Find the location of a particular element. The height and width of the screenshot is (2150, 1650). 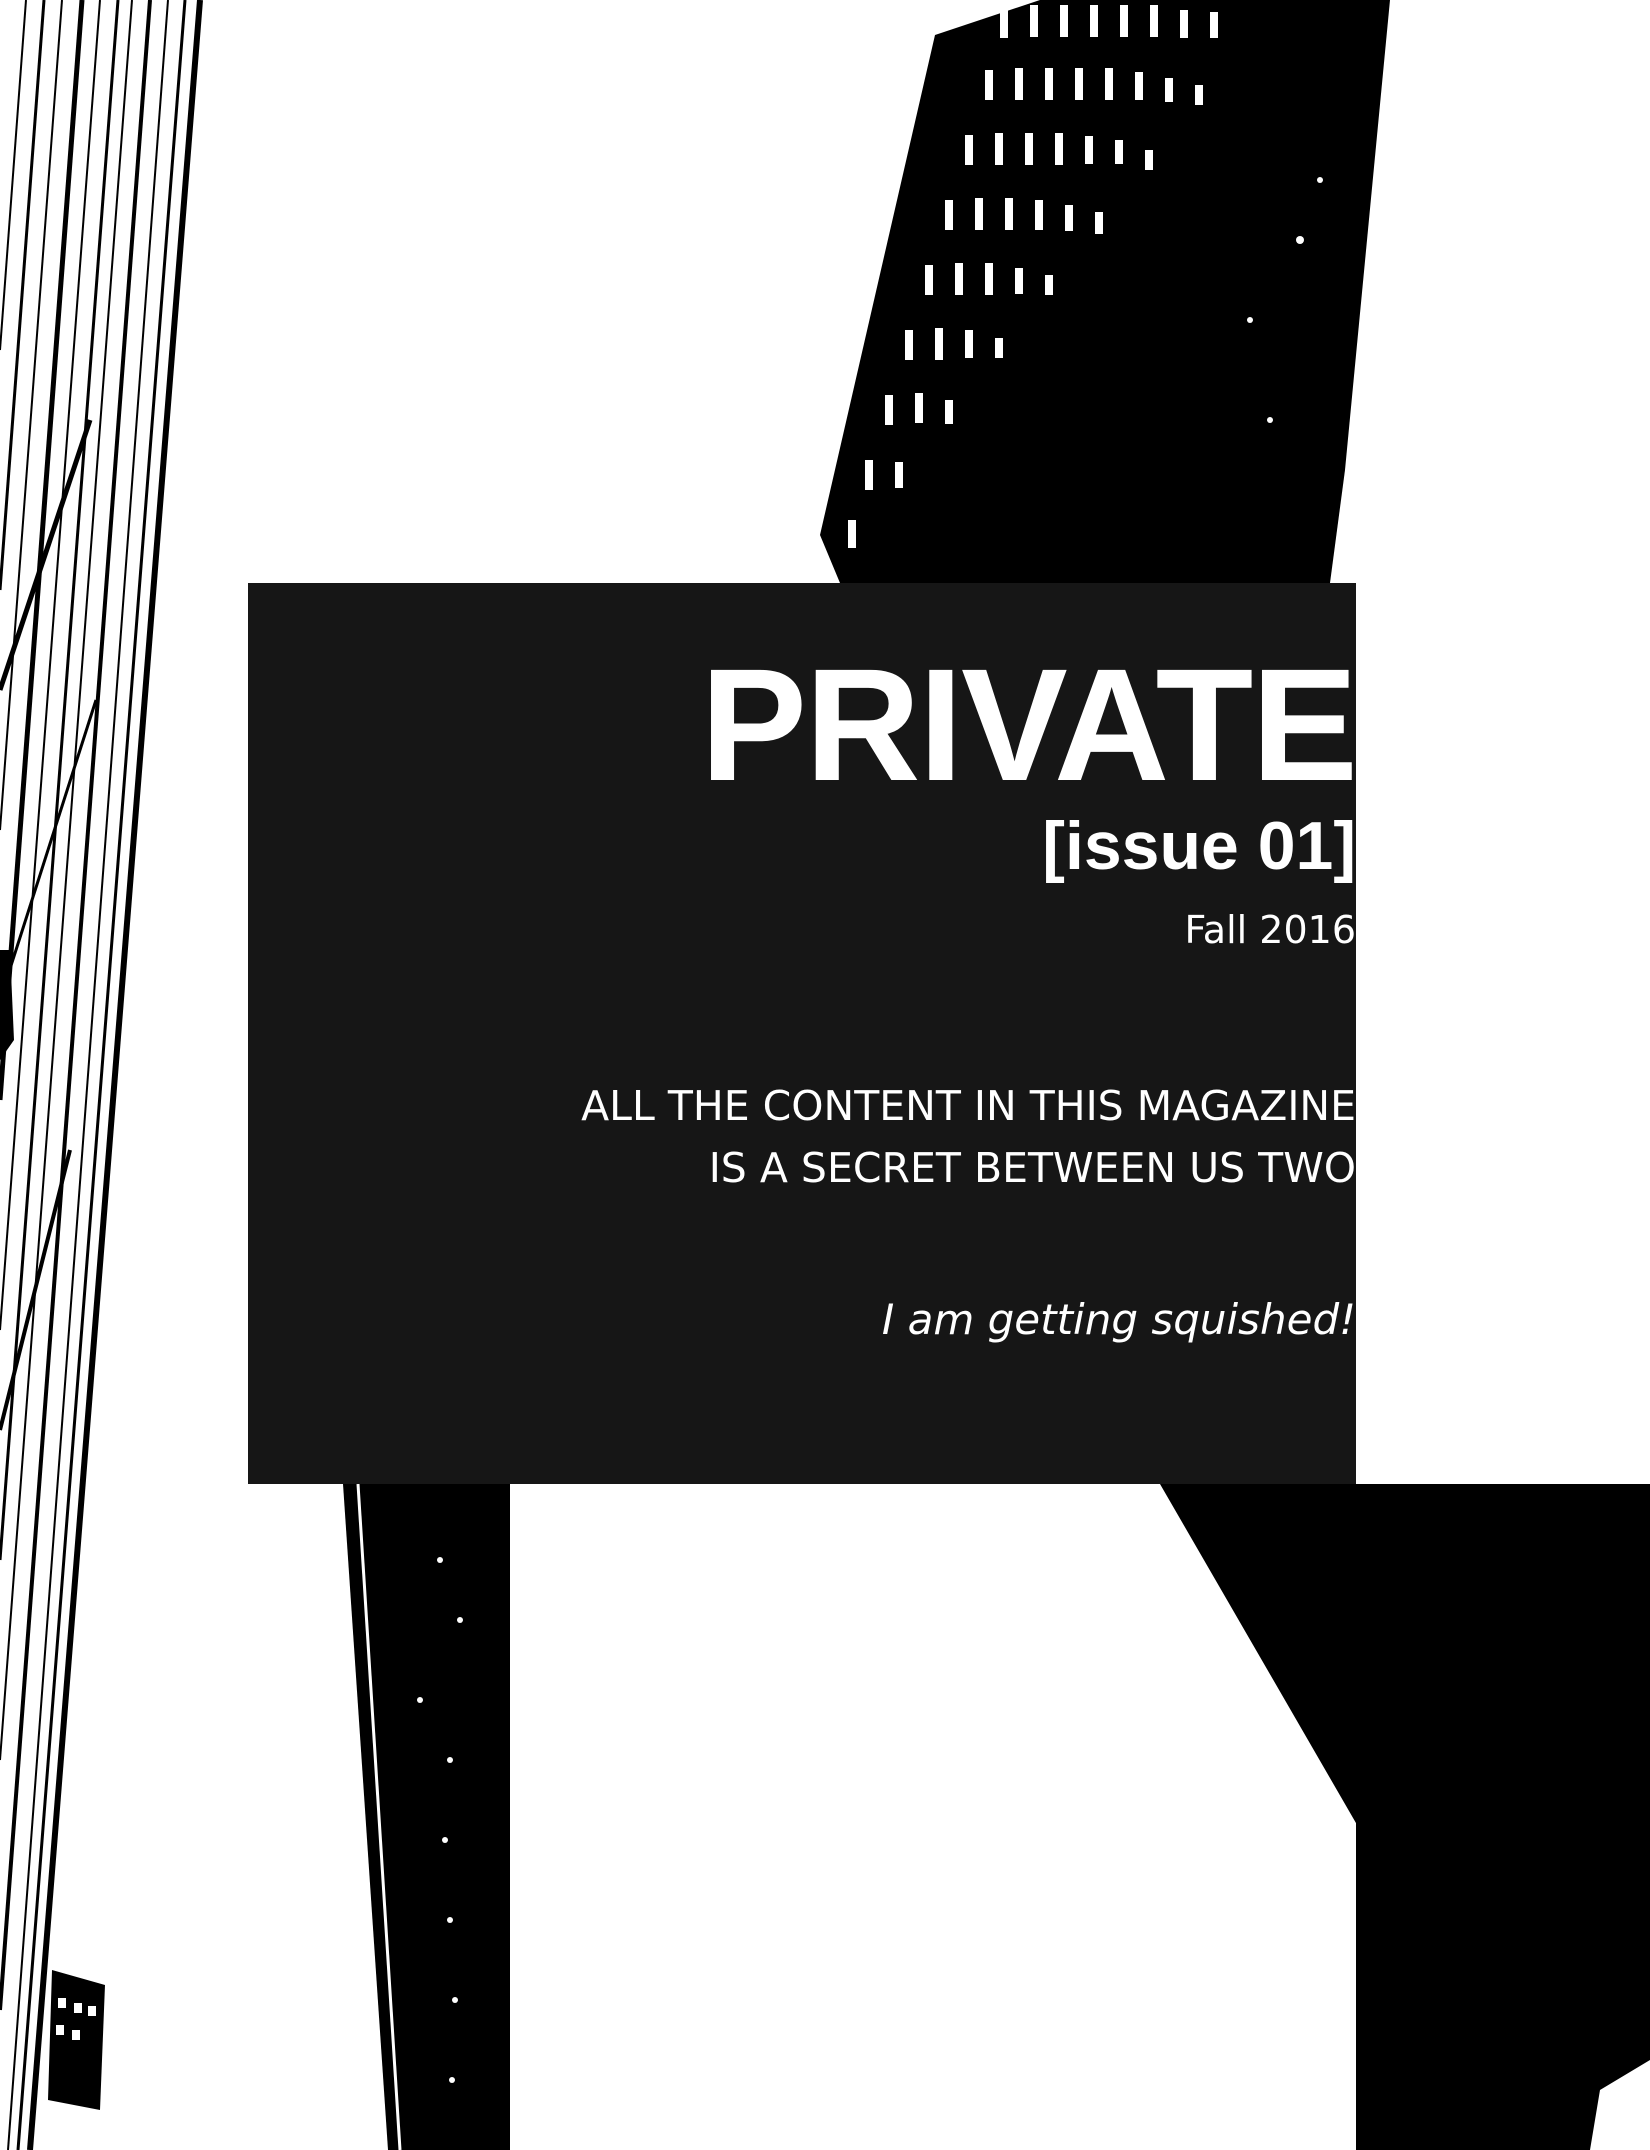

lower-column-illustration is located at coordinates (426, 1816).